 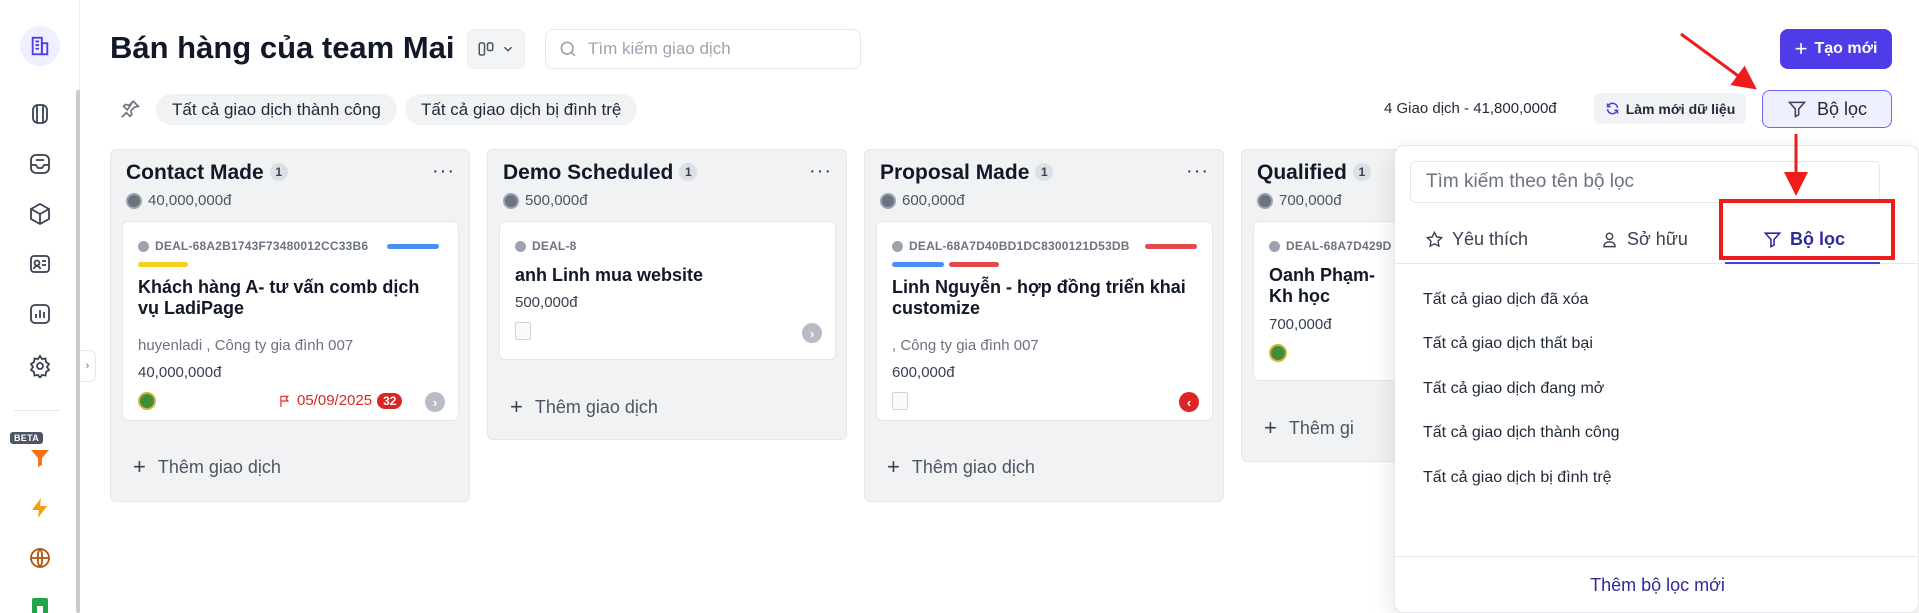 What do you see at coordinates (40, 558) in the screenshot?
I see `globe-icon` at bounding box center [40, 558].